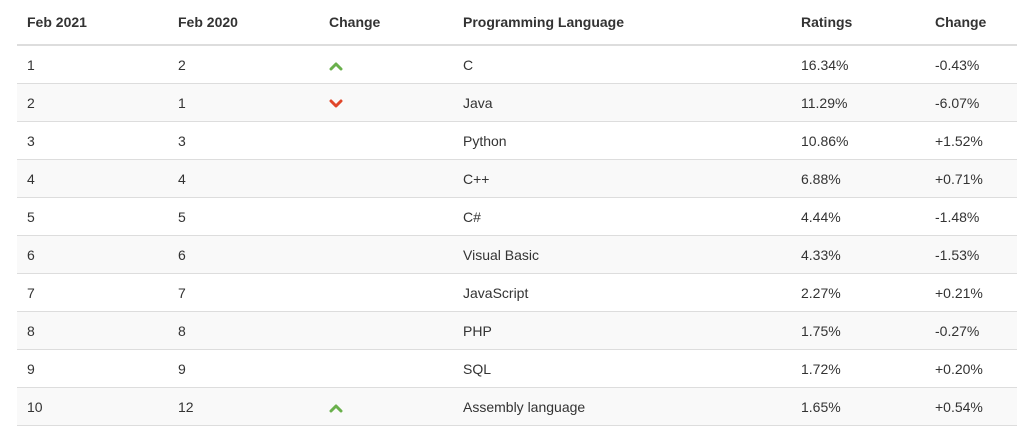  What do you see at coordinates (622, 23) in the screenshot?
I see `header-programming-language: Programming Language` at bounding box center [622, 23].